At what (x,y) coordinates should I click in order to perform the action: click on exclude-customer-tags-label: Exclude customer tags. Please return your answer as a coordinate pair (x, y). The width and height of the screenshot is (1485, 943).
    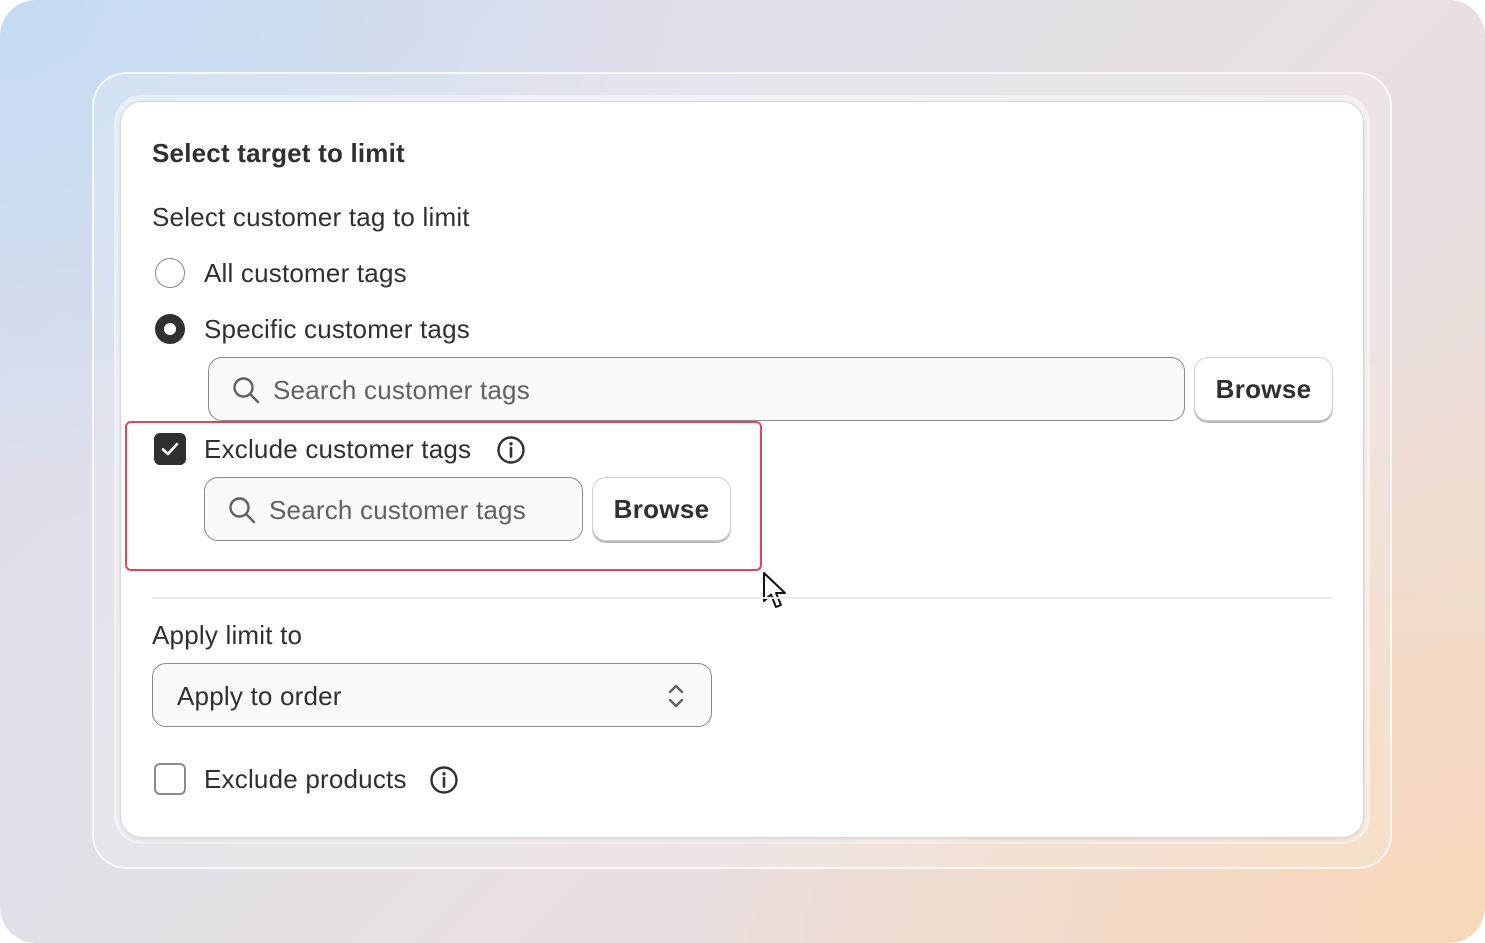
    Looking at the image, I should click on (337, 449).